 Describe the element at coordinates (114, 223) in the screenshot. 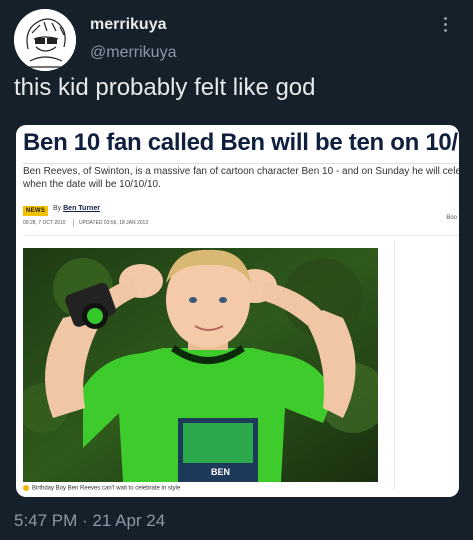

I see `updated-date: UPDATED 03:56, 18 JAN 2013` at that location.